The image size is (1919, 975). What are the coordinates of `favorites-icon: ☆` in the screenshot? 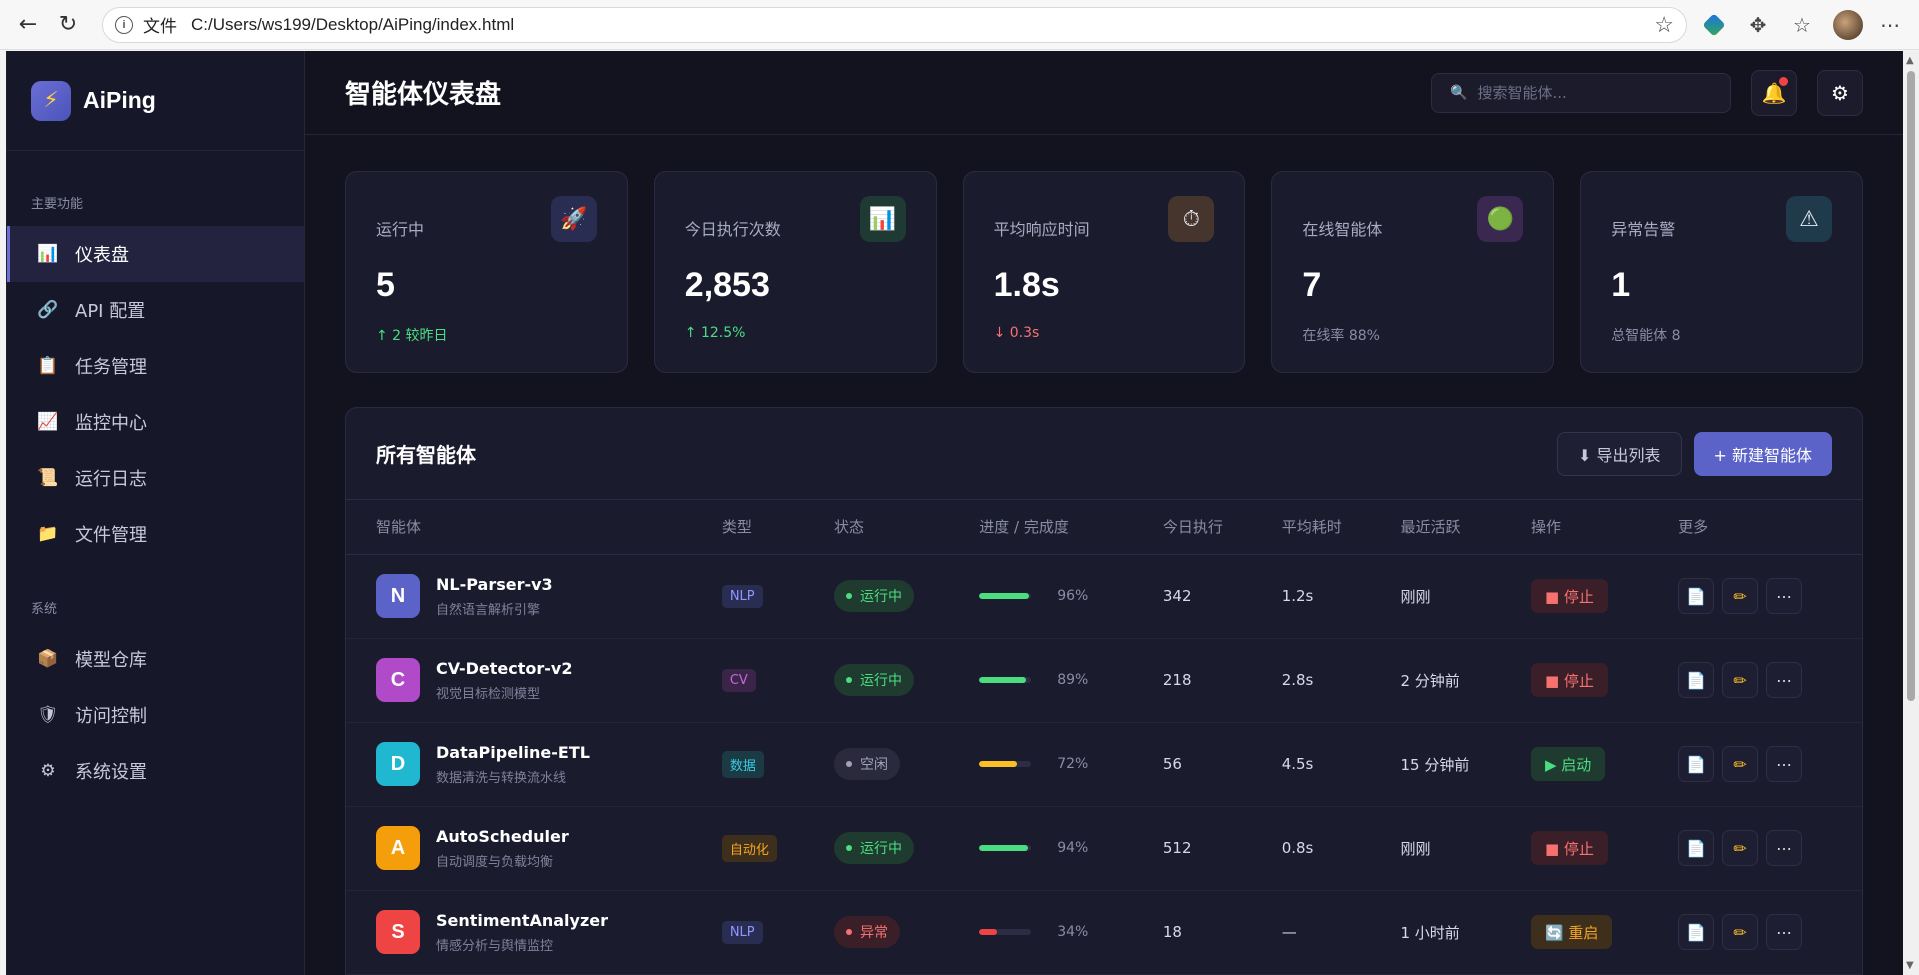 It's located at (1802, 25).